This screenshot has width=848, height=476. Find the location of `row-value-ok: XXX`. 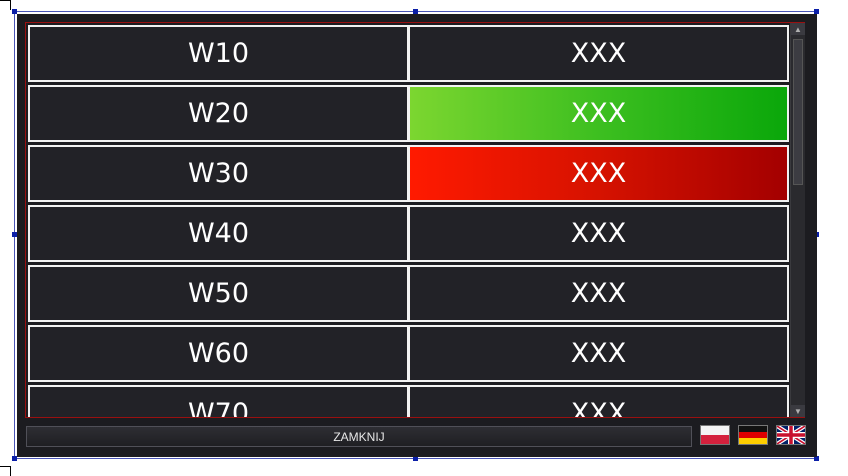

row-value-ok: XXX is located at coordinates (598, 113).